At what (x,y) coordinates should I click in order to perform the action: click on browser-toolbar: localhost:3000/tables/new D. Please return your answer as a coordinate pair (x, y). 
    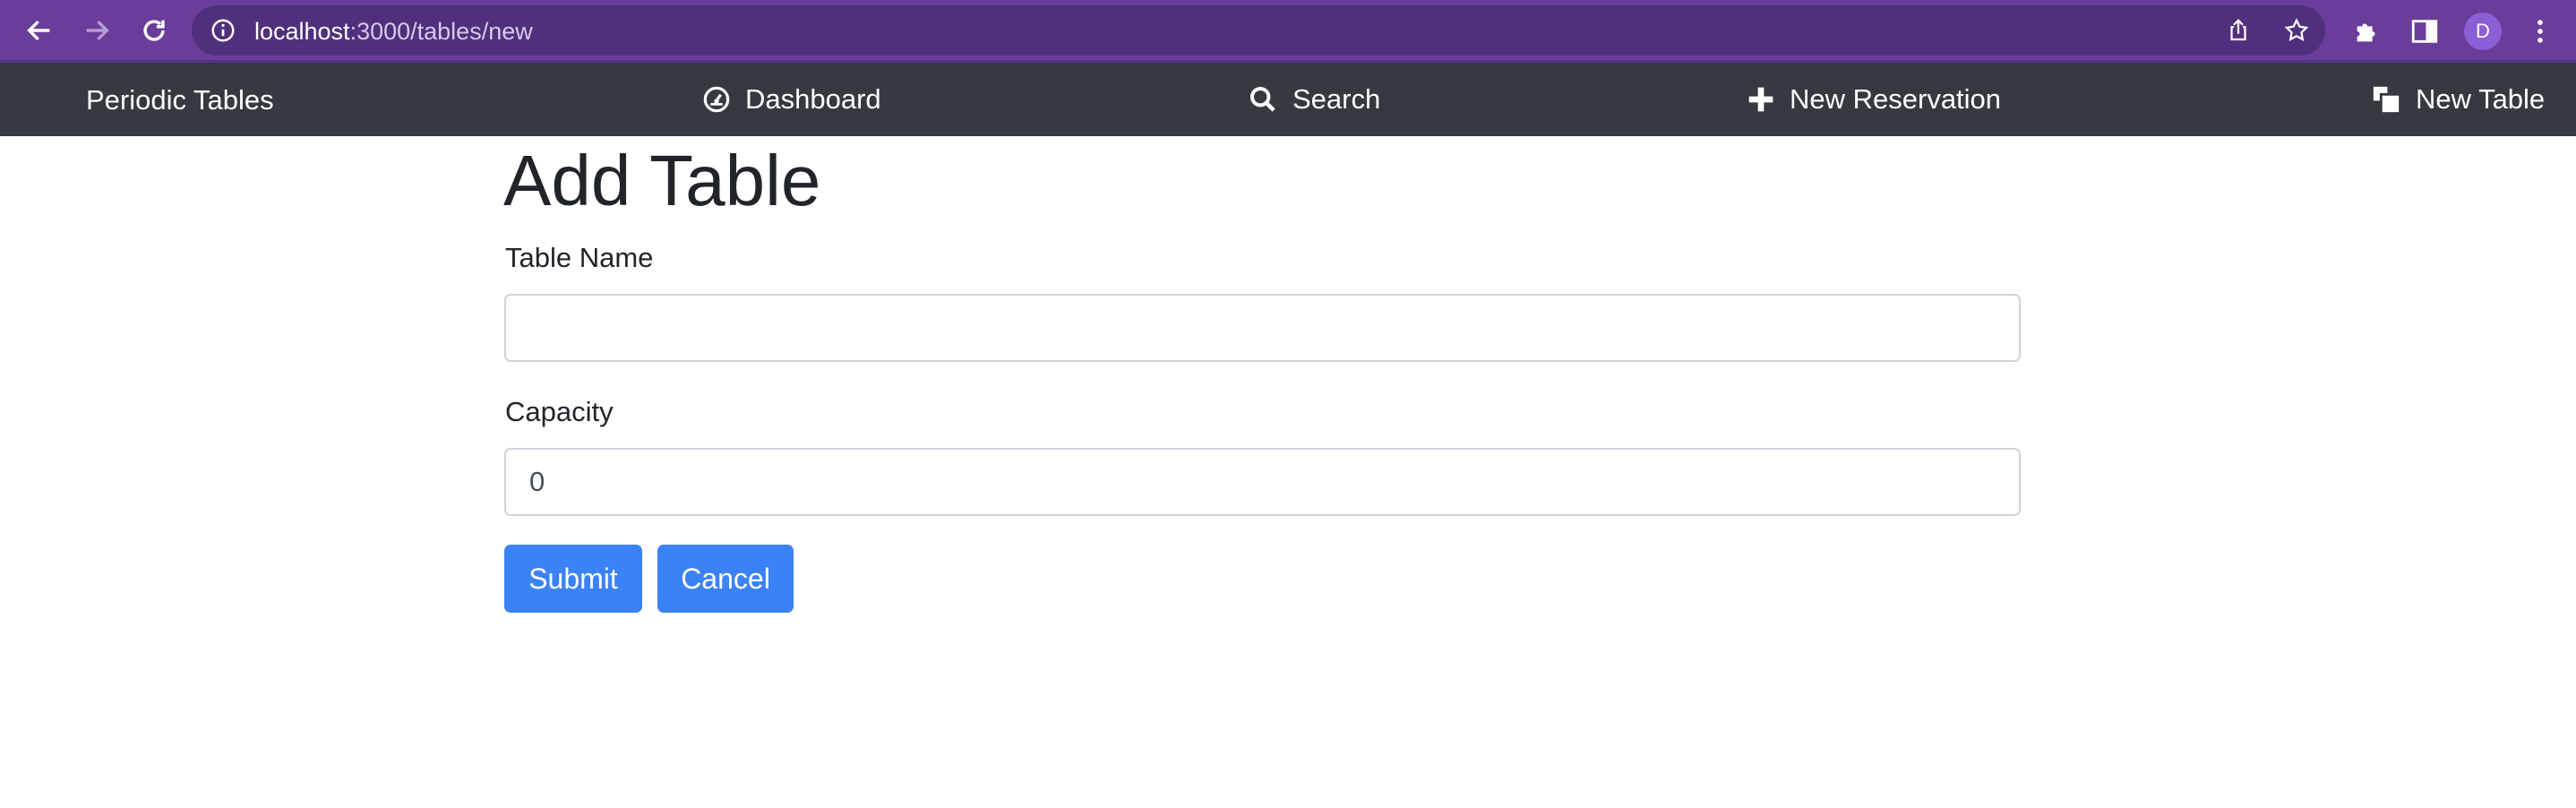
    Looking at the image, I should click on (1288, 32).